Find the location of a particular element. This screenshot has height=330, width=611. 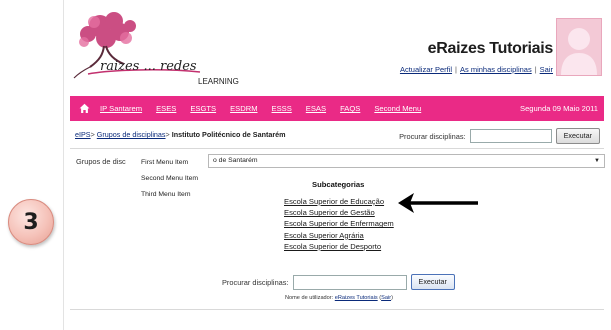

nav-item-second-menu: Second Menu is located at coordinates (397, 108).